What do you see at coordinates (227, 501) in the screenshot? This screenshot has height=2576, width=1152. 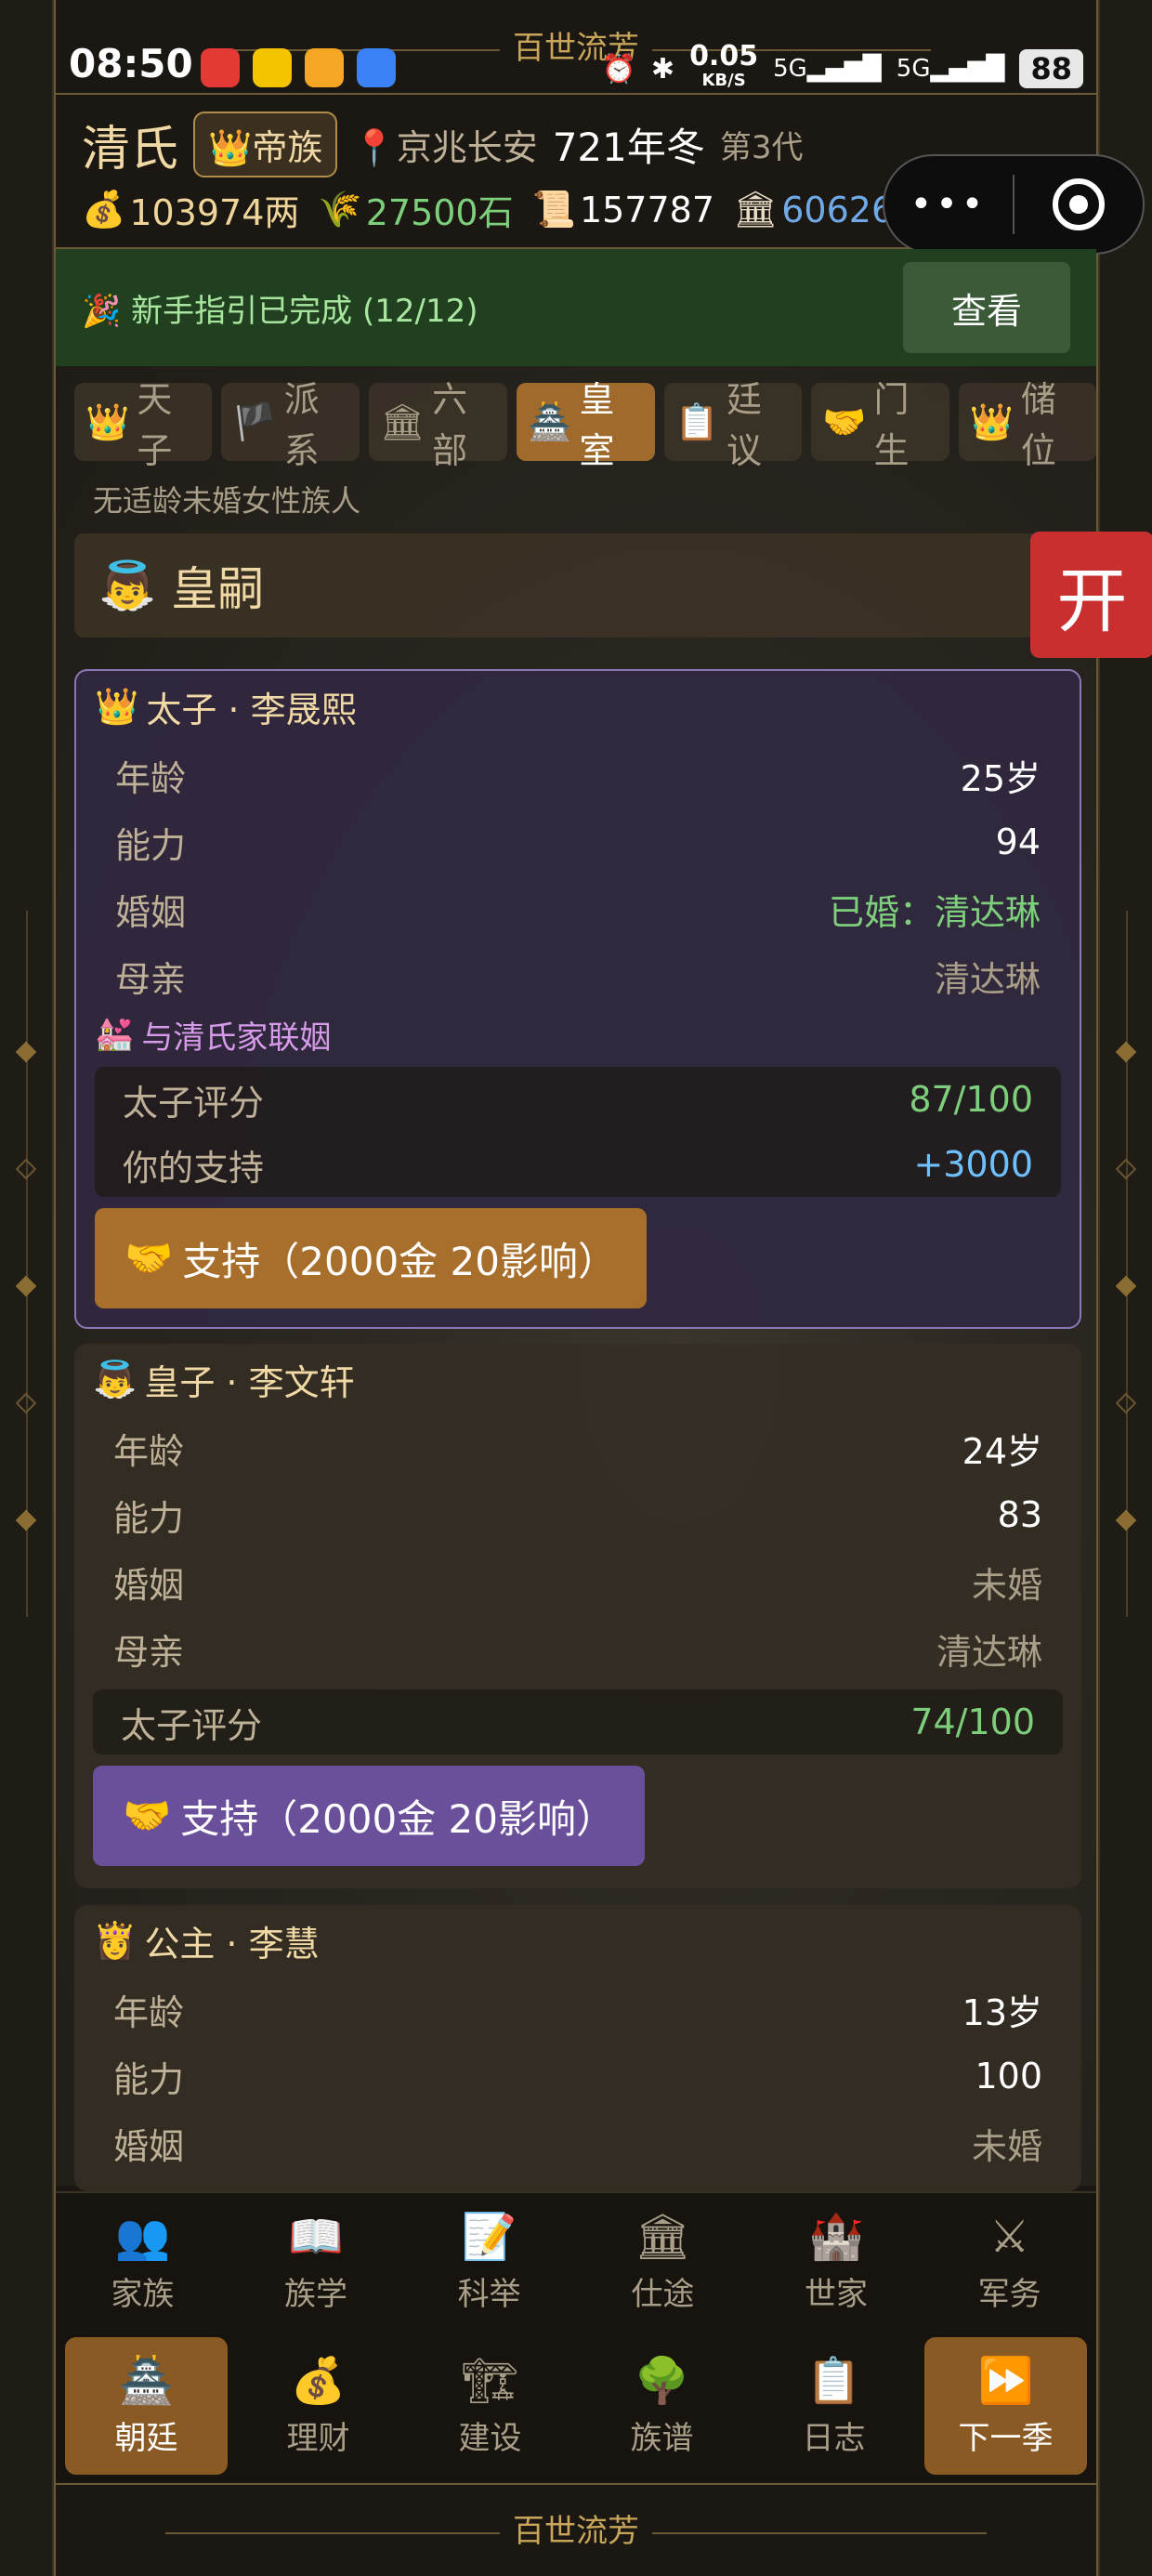 I see `eligibility-hint: 无适龄未婚女性族人` at bounding box center [227, 501].